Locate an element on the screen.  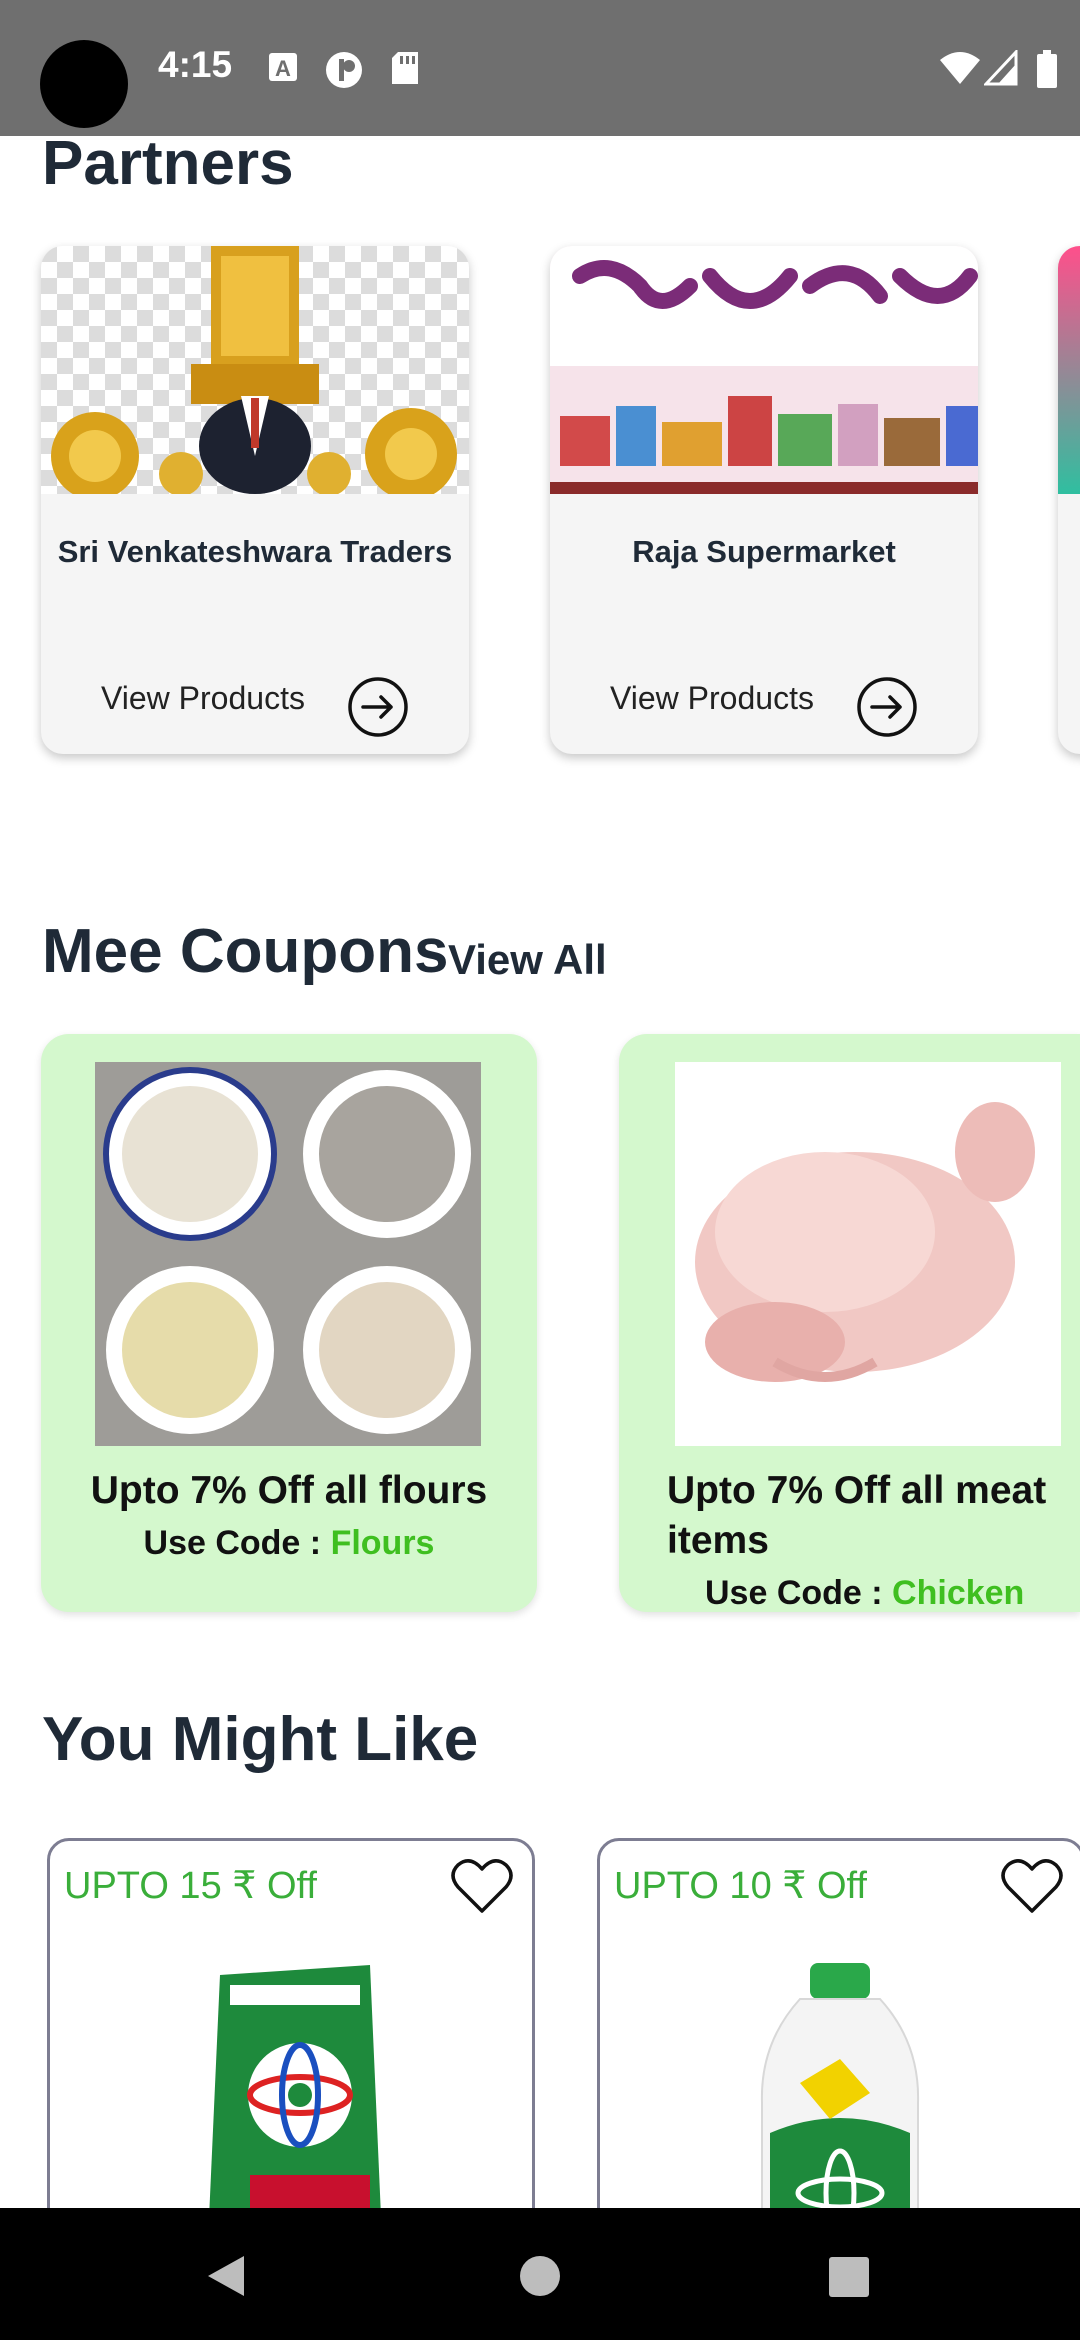
discount-label: UPTO 15 ₹ Off is located at coordinates (190, 1886).